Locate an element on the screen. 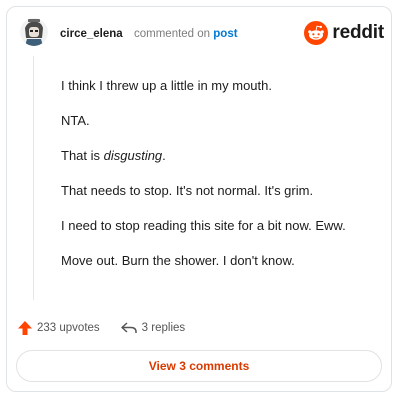 Image resolution: width=400 pixels, height=400 pixels. replies-button: 3 replies is located at coordinates (152, 328).